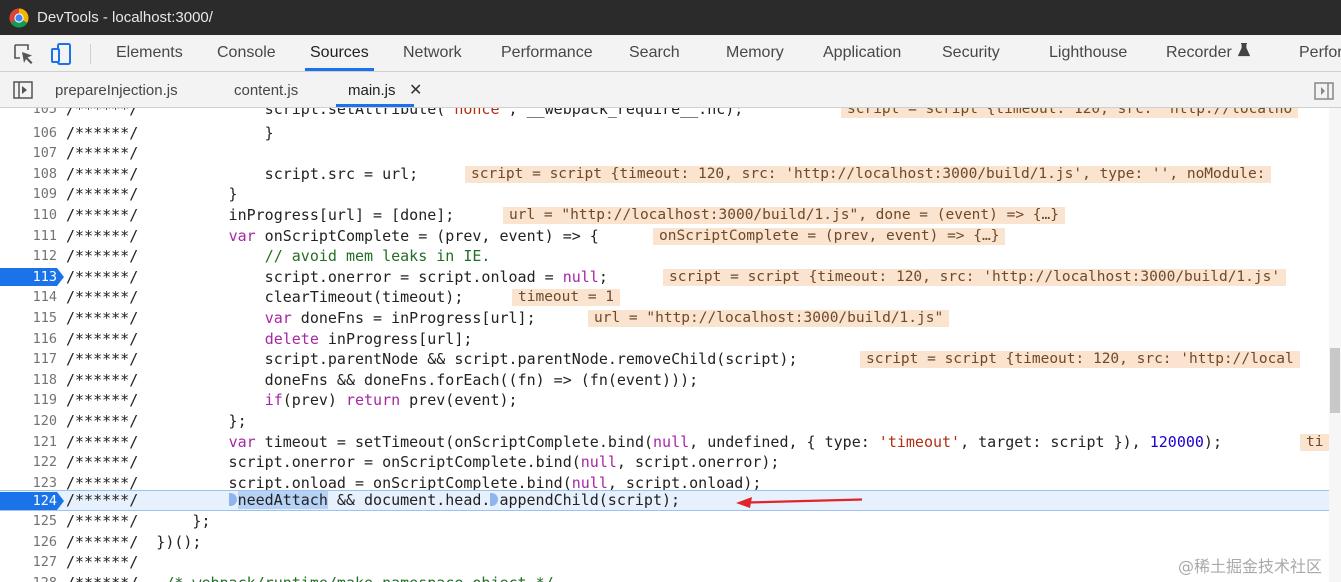  I want to click on code-line: 106 /******/ }, so click(664, 133).